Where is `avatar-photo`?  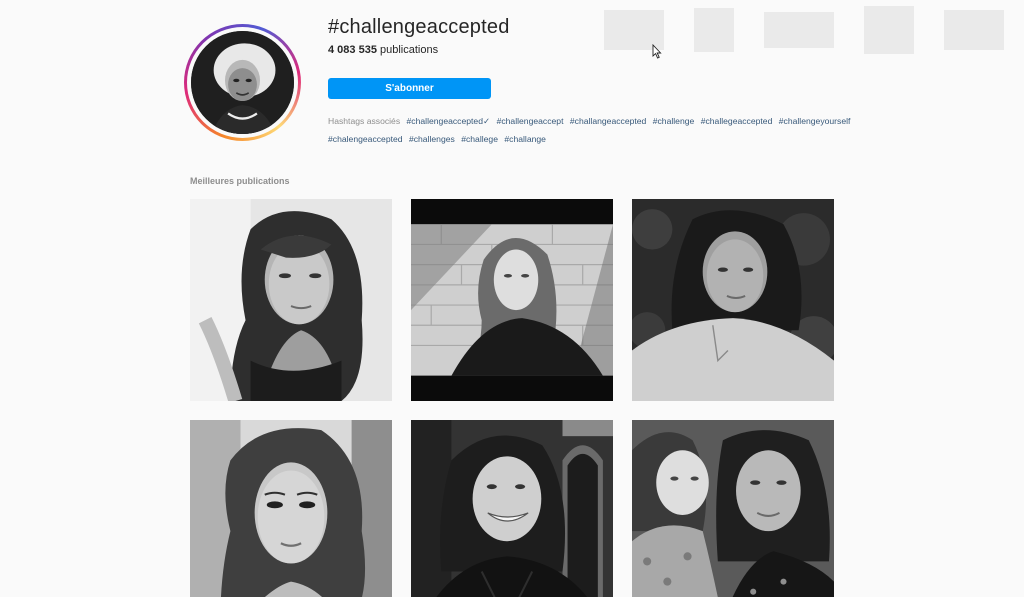 avatar-photo is located at coordinates (242, 82).